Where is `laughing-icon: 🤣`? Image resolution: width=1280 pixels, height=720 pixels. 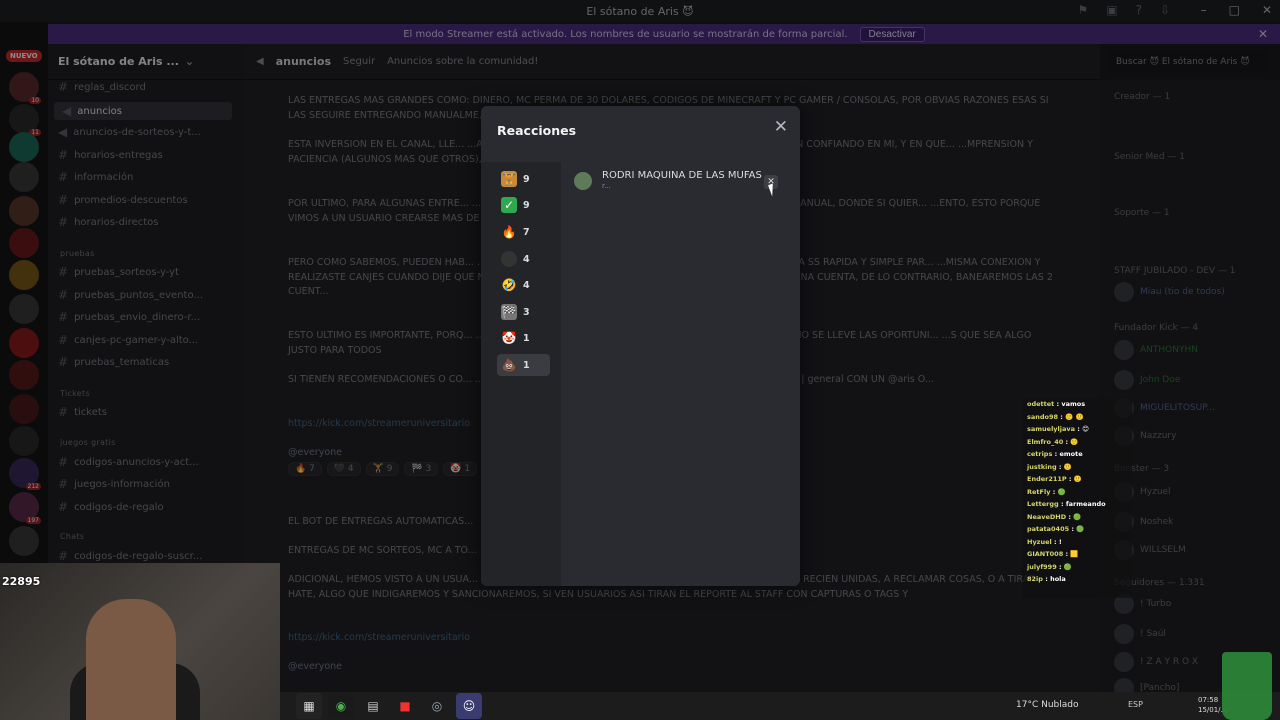
laughing-icon: 🤣 is located at coordinates (509, 285).